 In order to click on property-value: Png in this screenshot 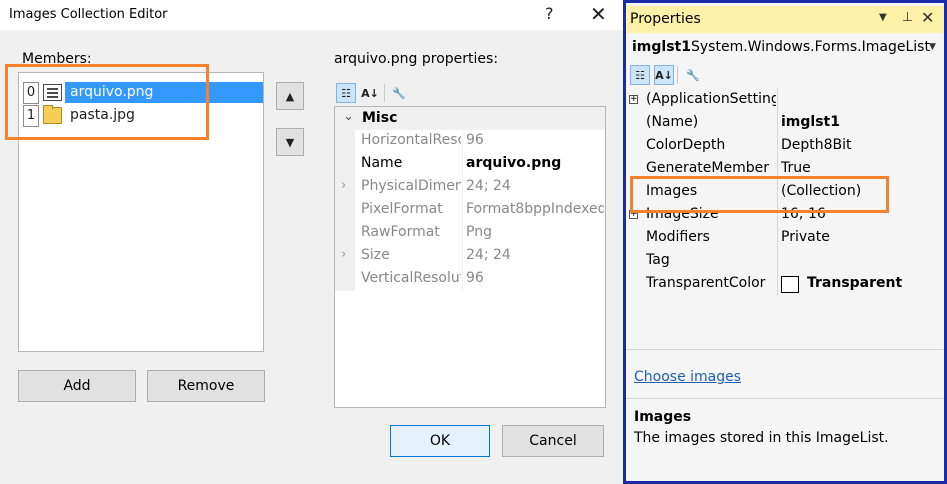, I will do `click(479, 232)`.